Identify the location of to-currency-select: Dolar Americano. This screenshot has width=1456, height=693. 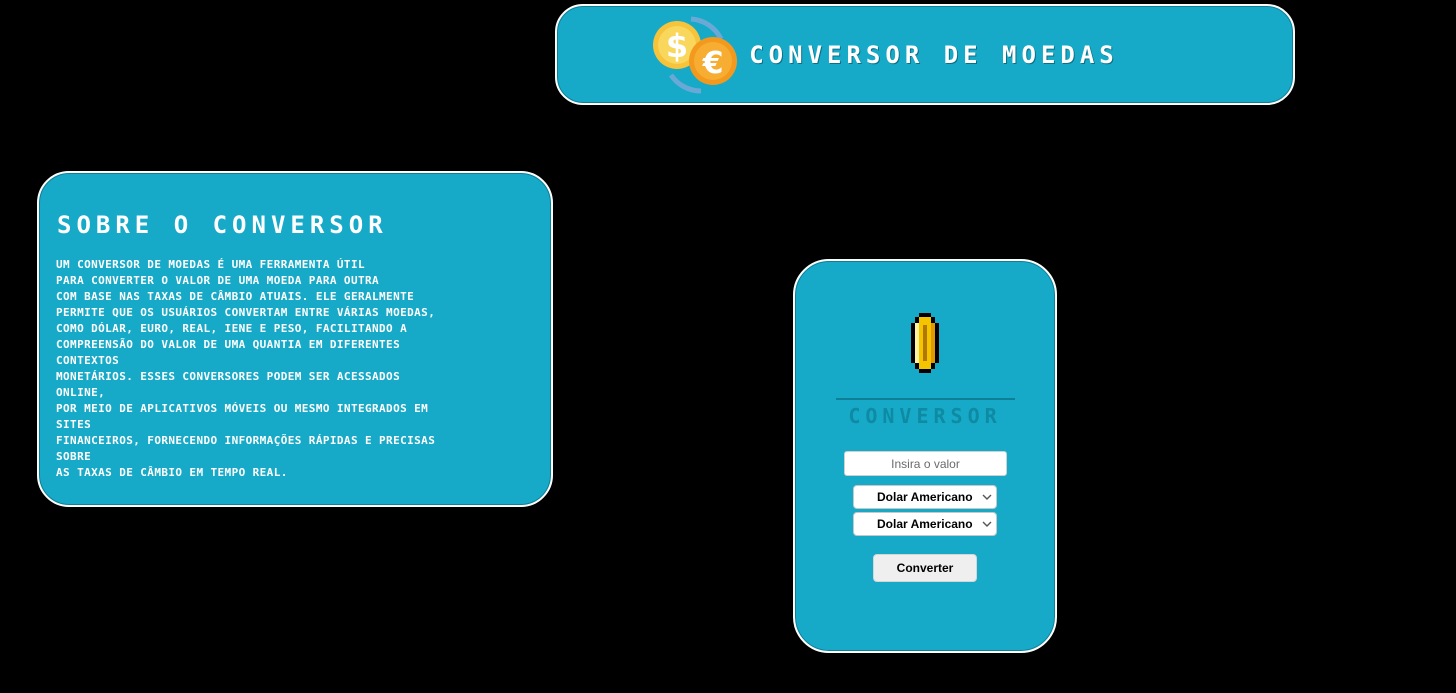
(925, 524).